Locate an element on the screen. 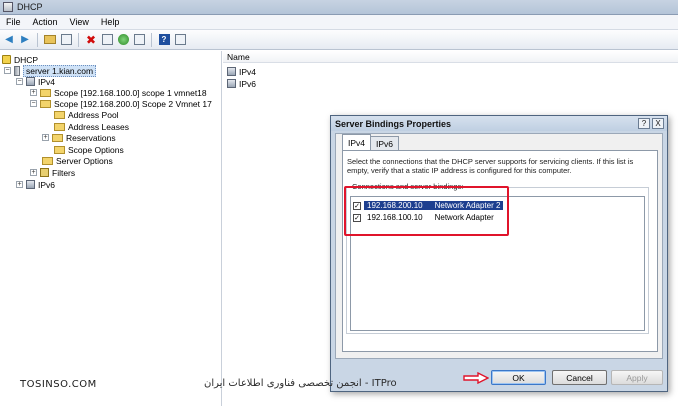 The width and height of the screenshot is (678, 406). menu-action: Action is located at coordinates (45, 22).